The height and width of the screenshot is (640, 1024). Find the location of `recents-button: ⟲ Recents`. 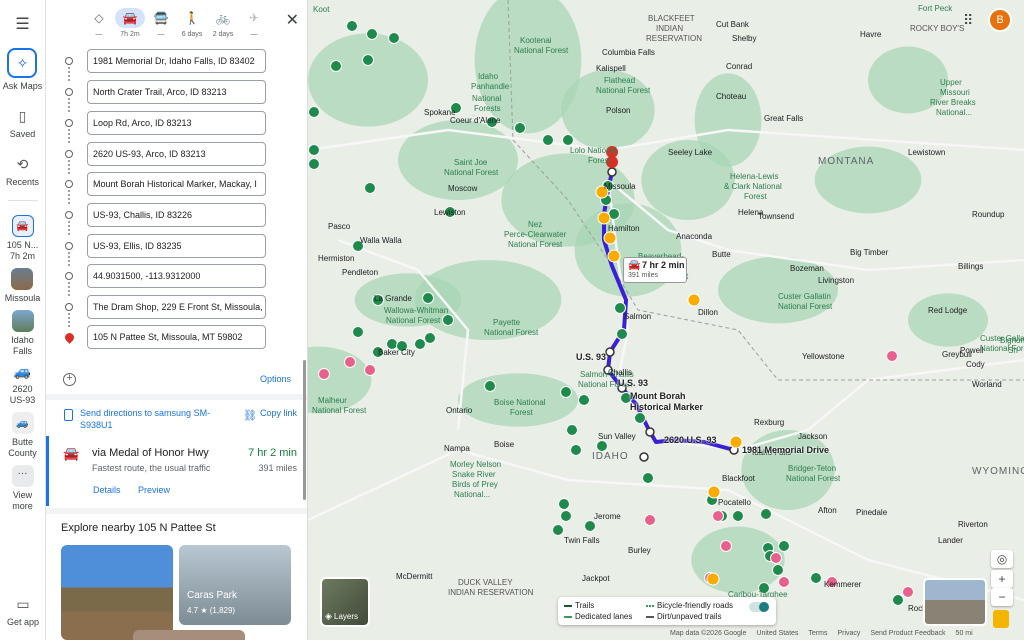

recents-button: ⟲ Recents is located at coordinates (22, 172).